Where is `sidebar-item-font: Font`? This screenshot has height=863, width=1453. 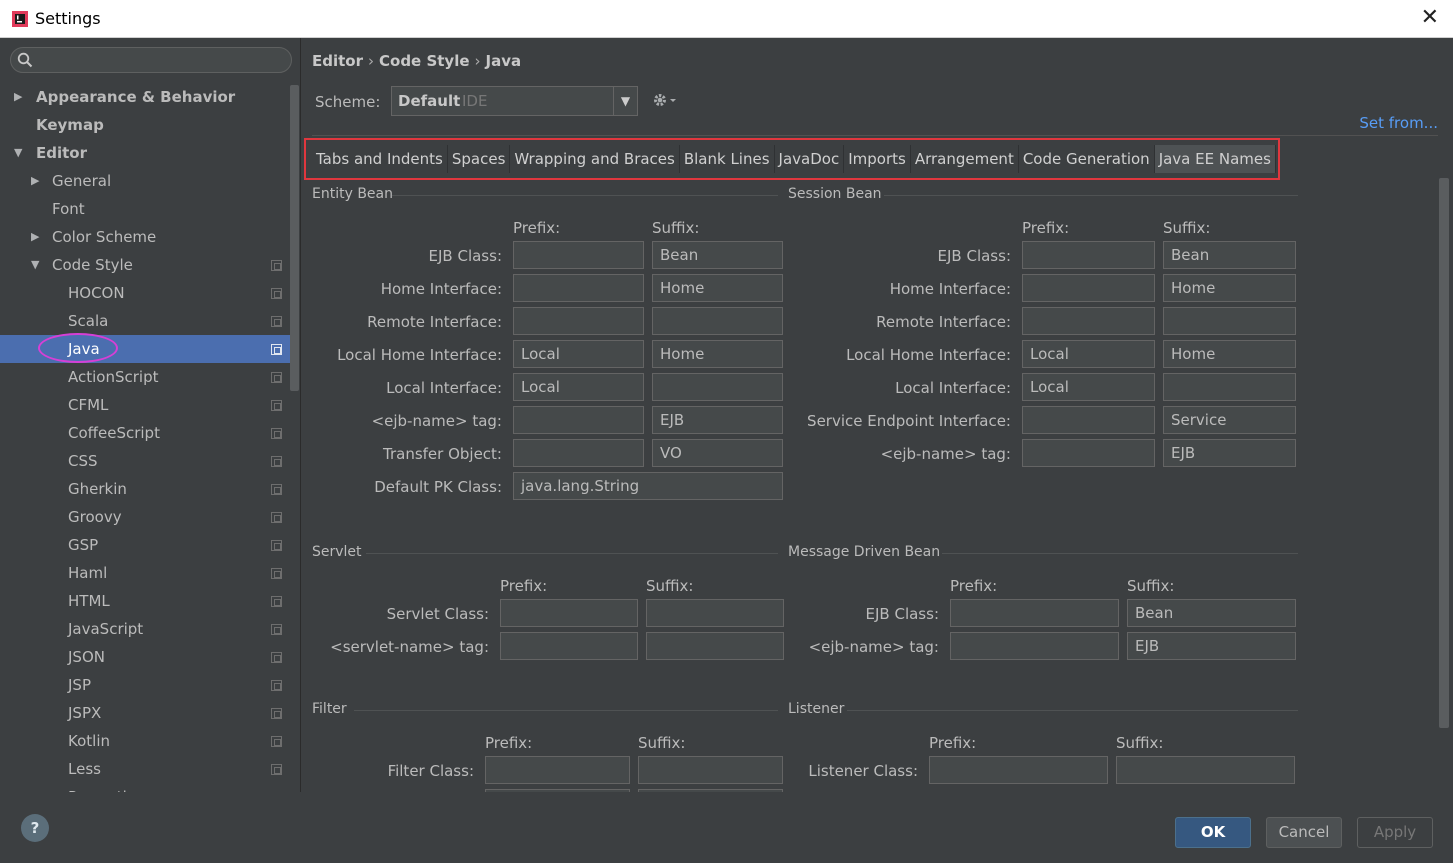
sidebar-item-font: Font is located at coordinates (145, 209).